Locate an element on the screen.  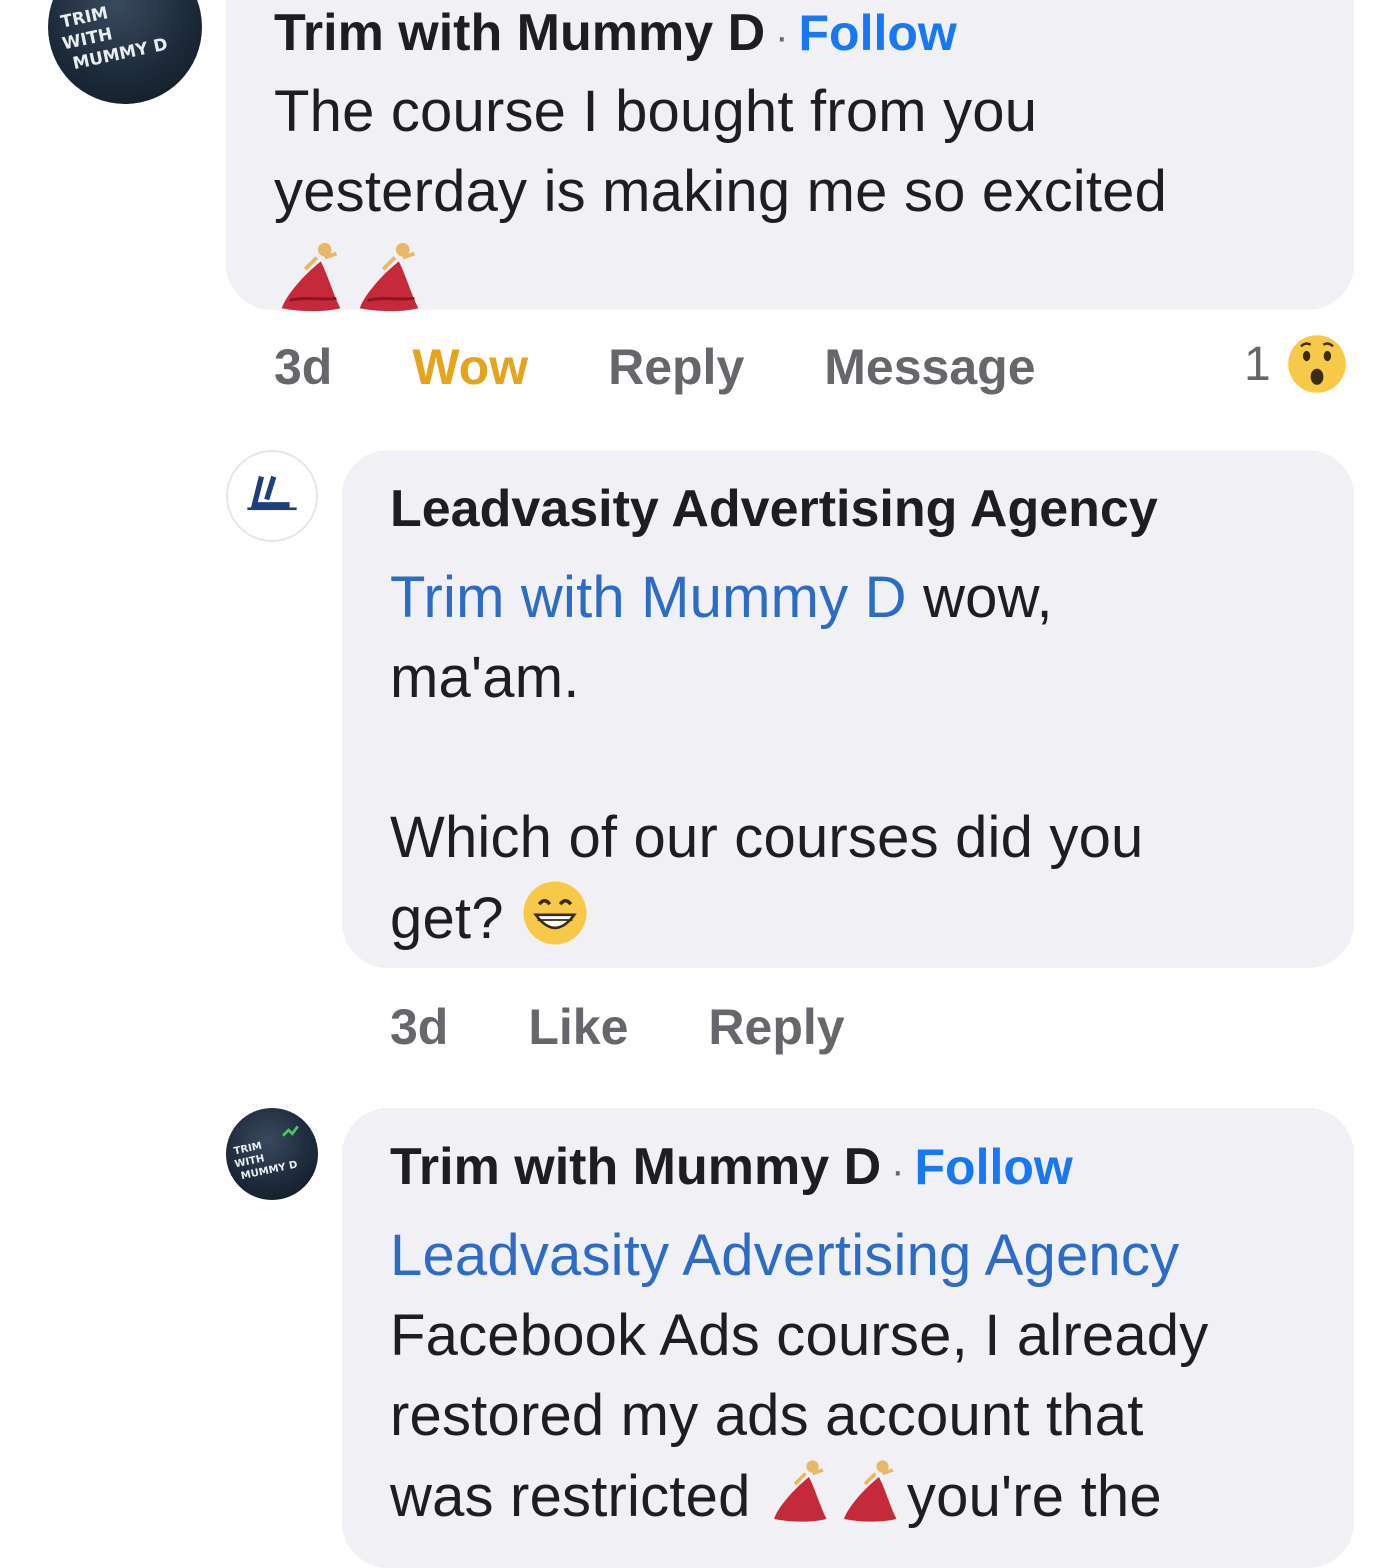
comment-text-segment: was restricted is located at coordinates (570, 1496).